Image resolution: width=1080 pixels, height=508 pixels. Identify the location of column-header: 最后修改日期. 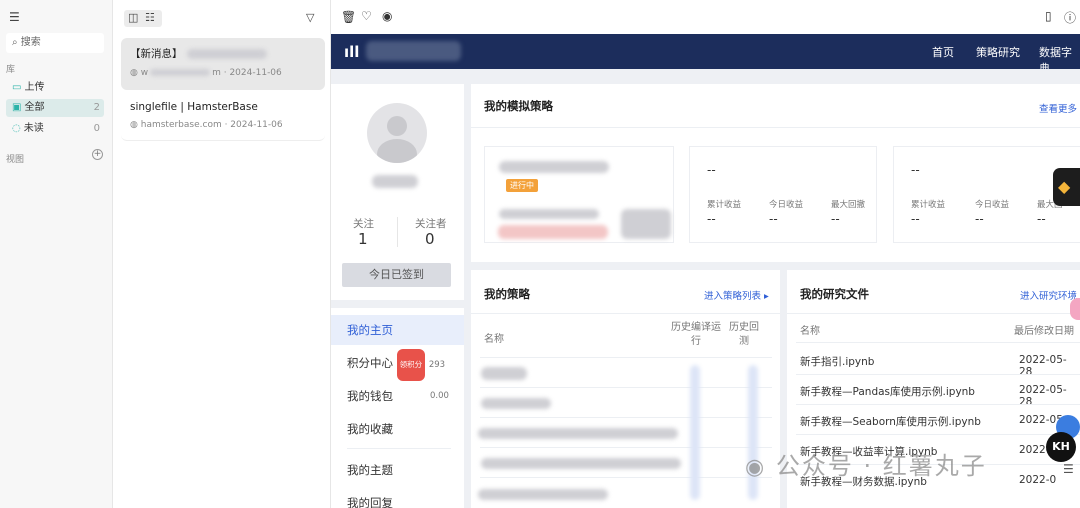
(1044, 331).